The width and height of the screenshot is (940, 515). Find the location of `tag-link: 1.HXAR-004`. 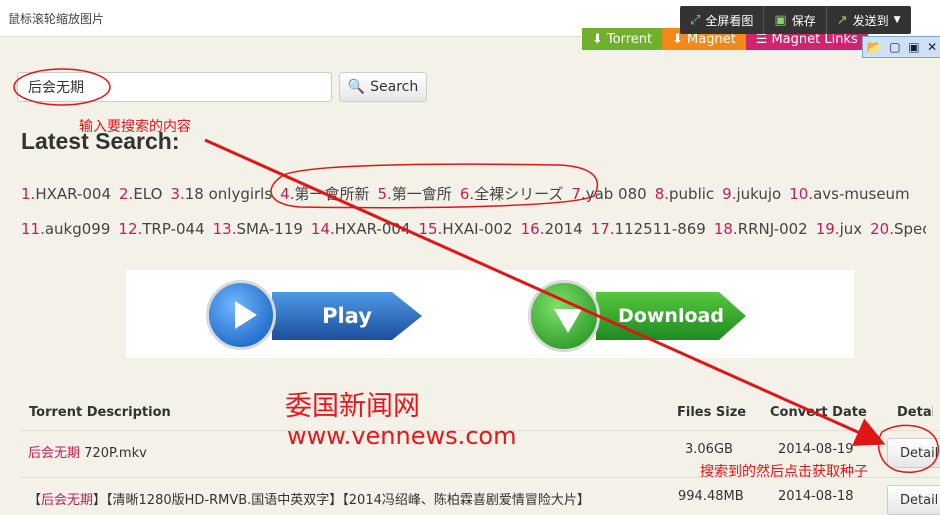

tag-link: 1.HXAR-004 is located at coordinates (66, 194).